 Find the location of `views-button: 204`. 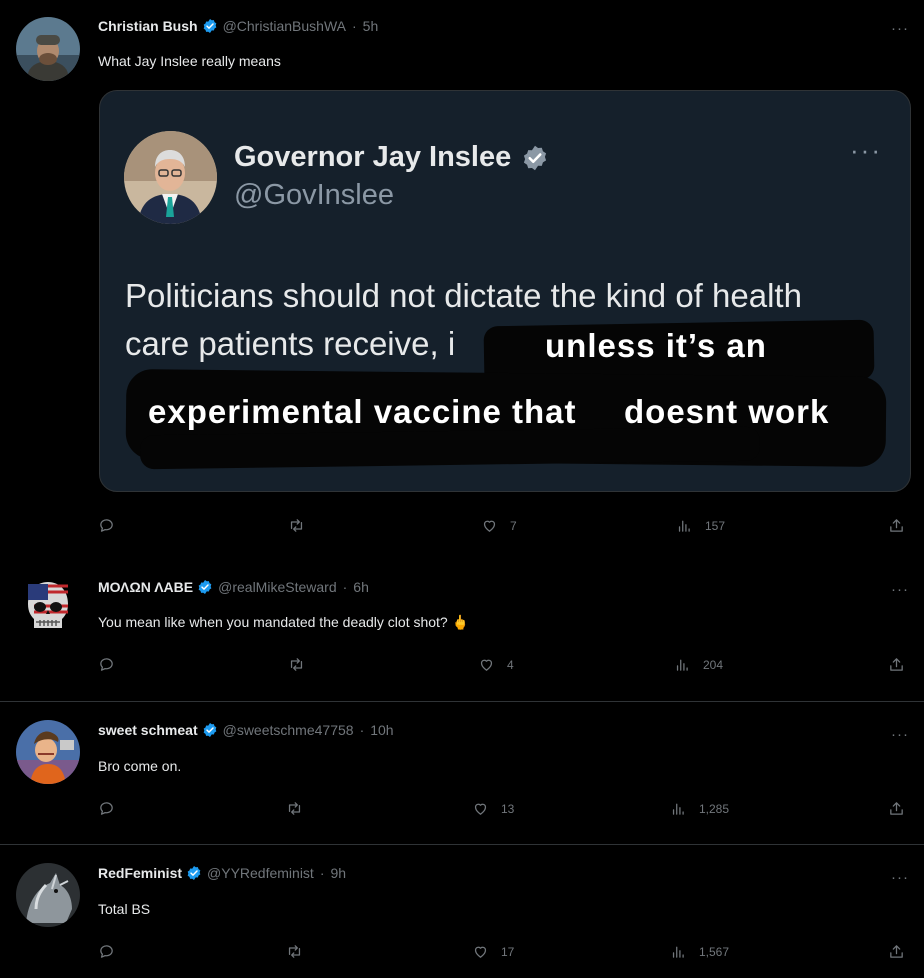

views-button: 204 is located at coordinates (698, 664).